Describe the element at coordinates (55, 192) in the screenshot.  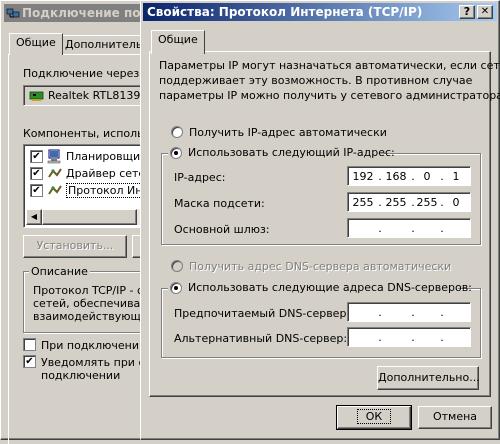
I see `protocol-icon` at that location.